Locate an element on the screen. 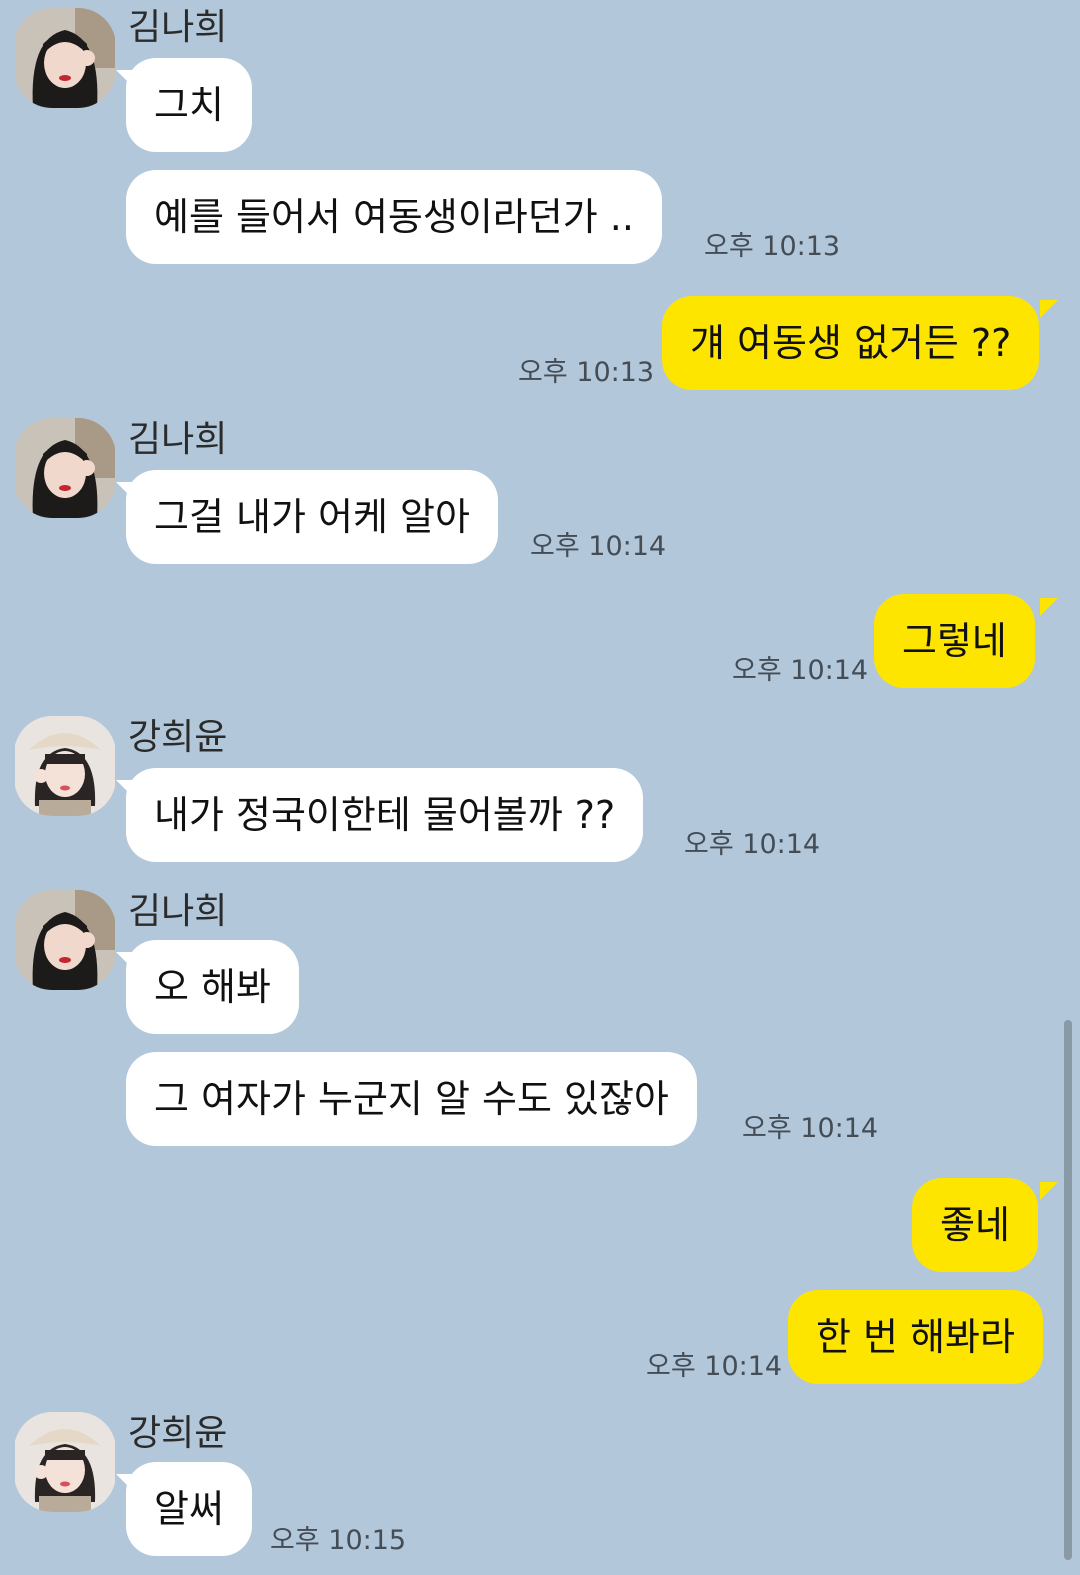  message-bubble-outgoing: 한 번 해봐라 is located at coordinates (915, 1337).